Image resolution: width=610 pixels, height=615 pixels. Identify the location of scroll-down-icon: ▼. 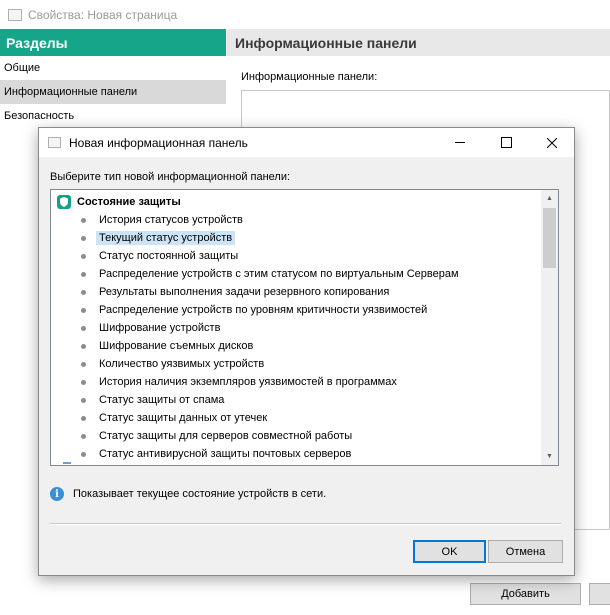
(549, 456).